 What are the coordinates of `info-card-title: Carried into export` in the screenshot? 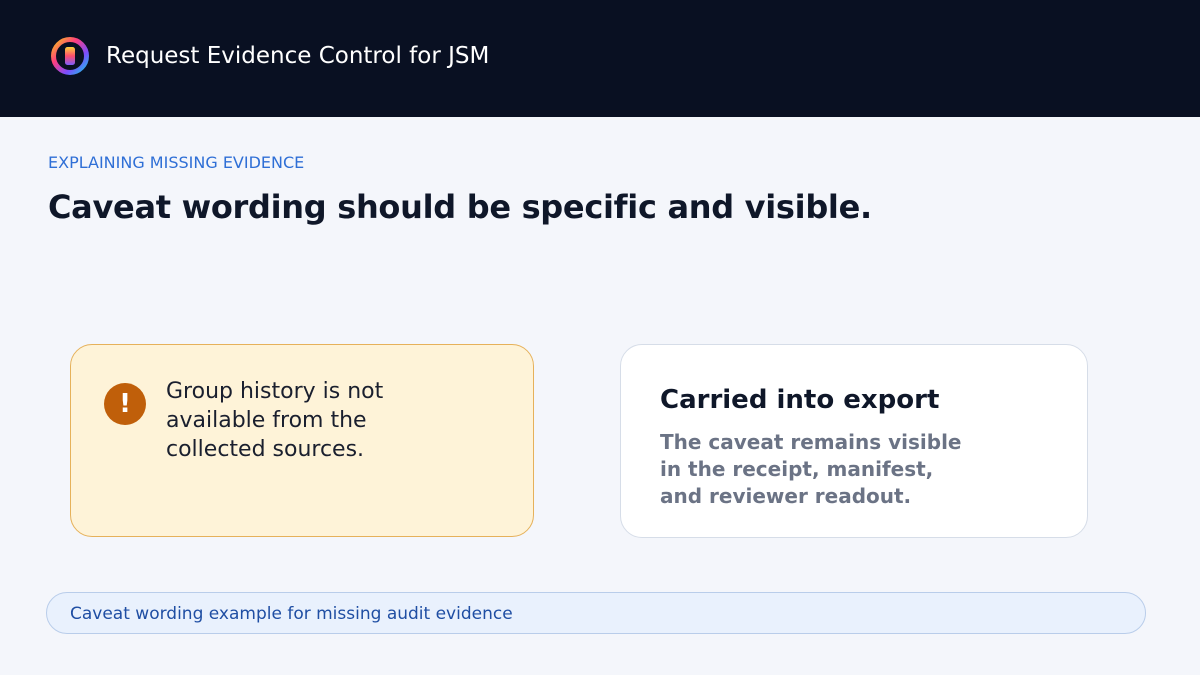 It's located at (800, 400).